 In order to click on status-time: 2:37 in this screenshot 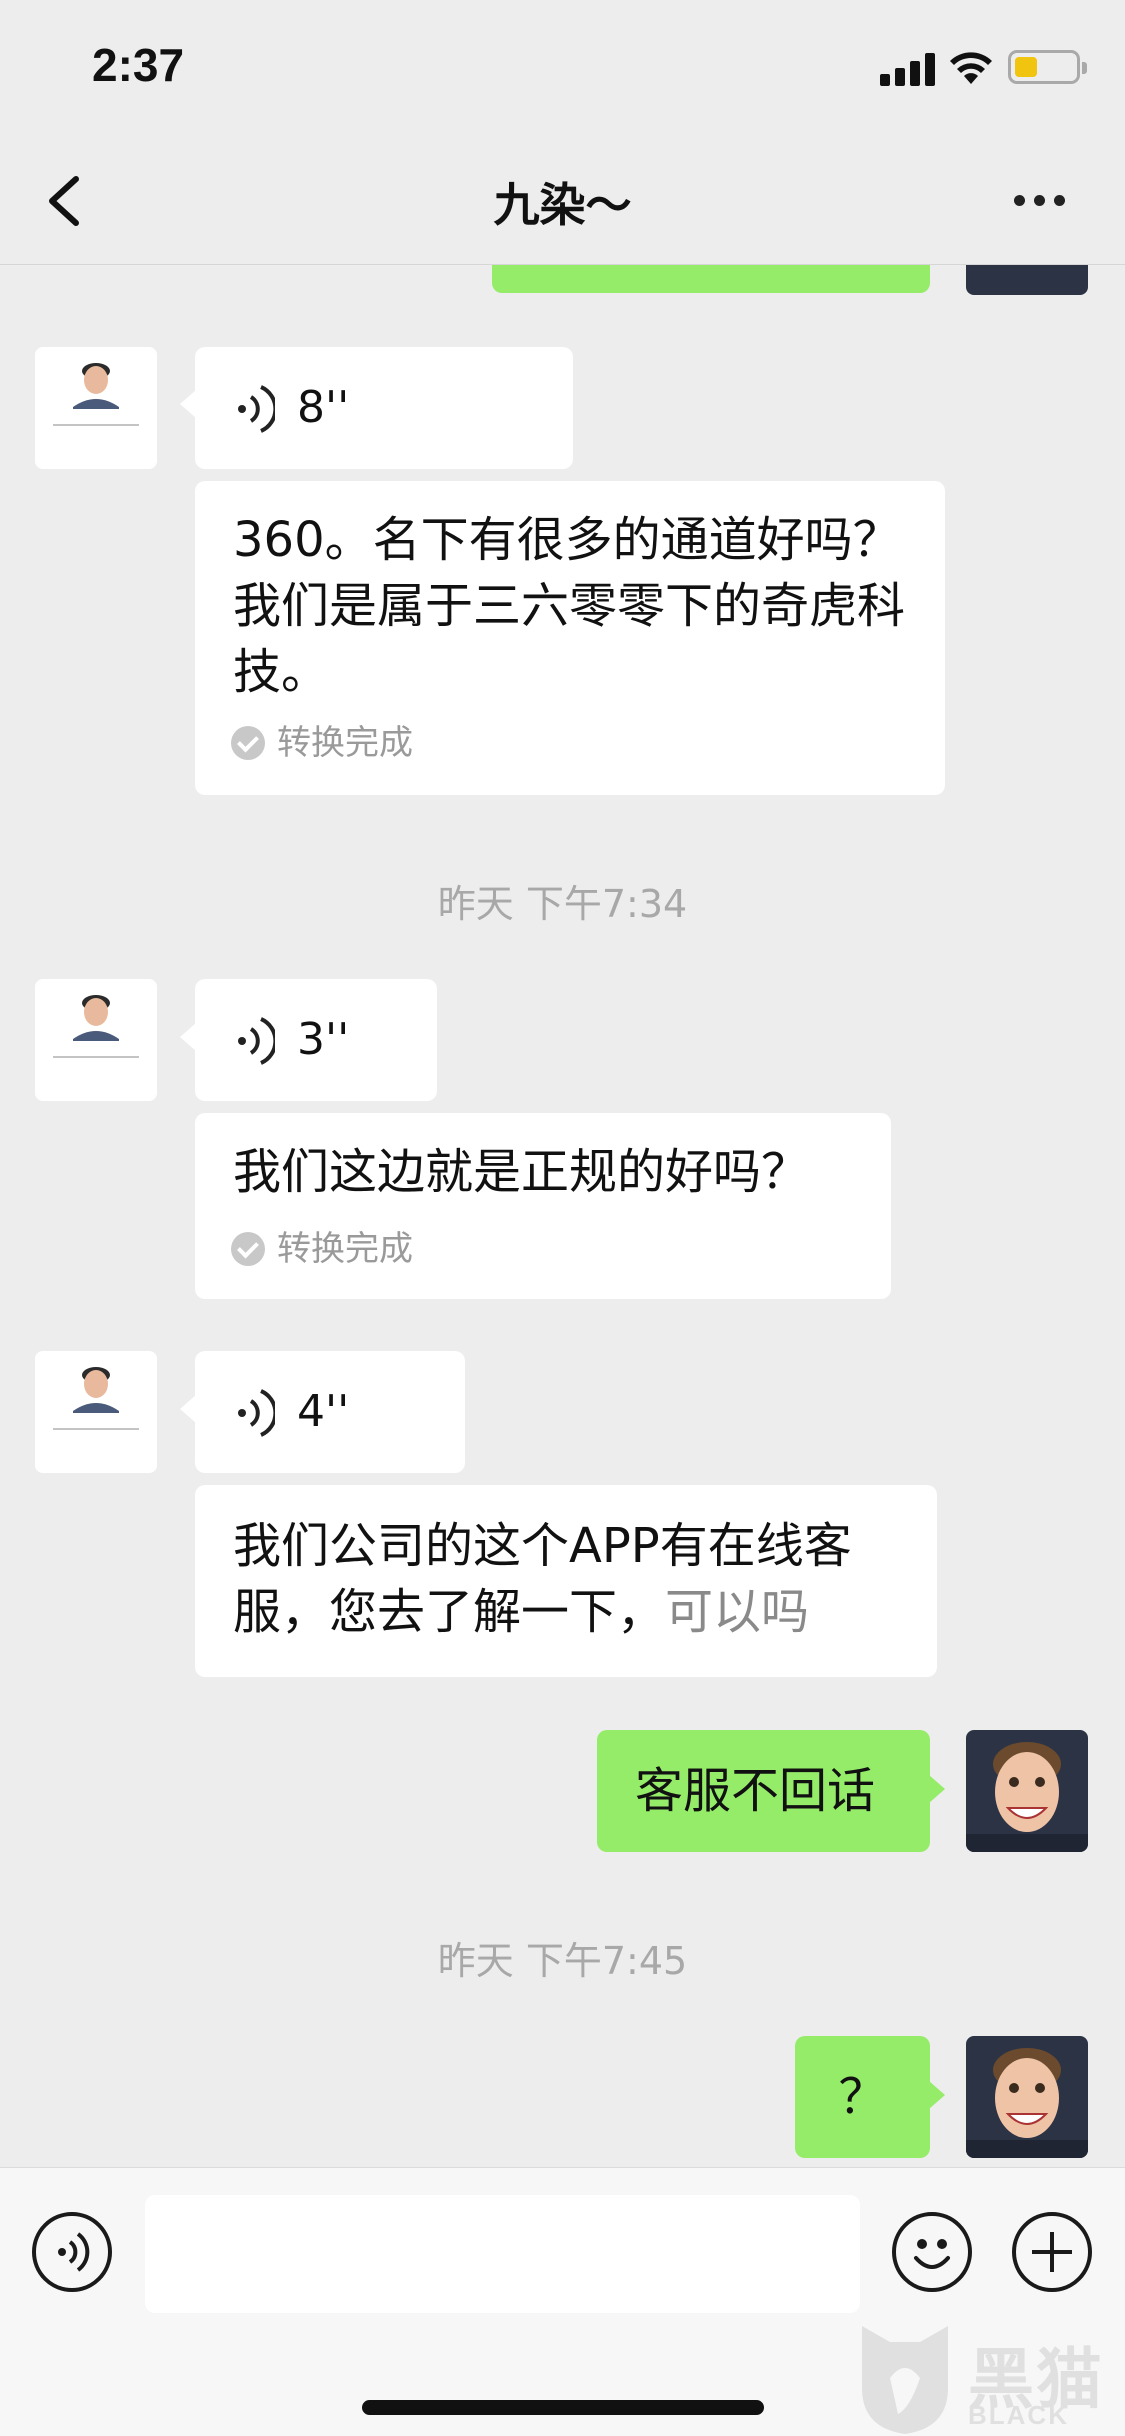, I will do `click(138, 65)`.